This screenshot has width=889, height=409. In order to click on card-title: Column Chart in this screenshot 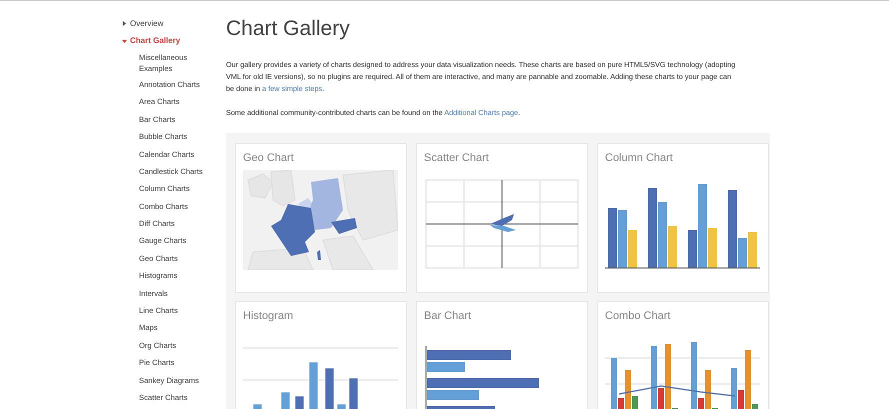, I will do `click(639, 158)`.